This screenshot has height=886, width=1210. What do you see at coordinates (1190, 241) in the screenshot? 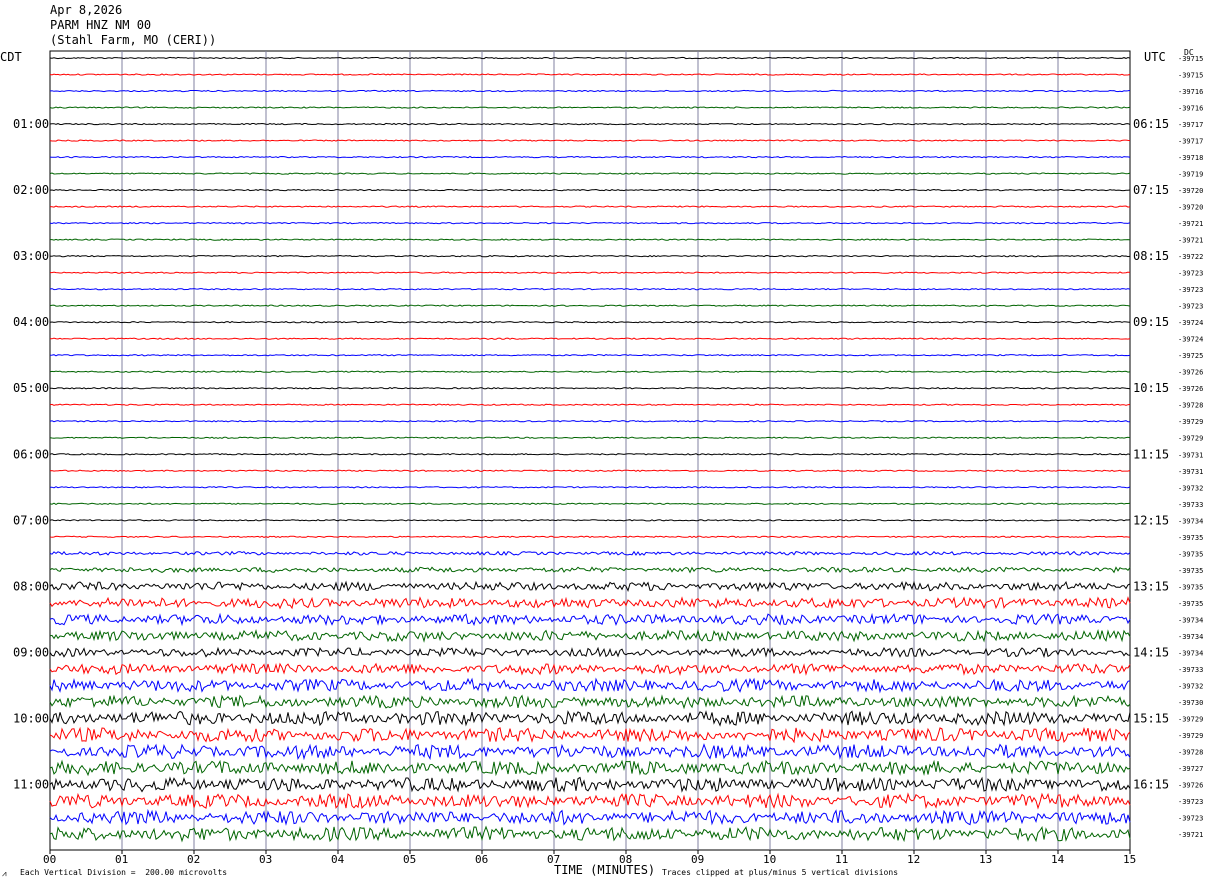
I see `dc-offset-label: -39721` at bounding box center [1190, 241].